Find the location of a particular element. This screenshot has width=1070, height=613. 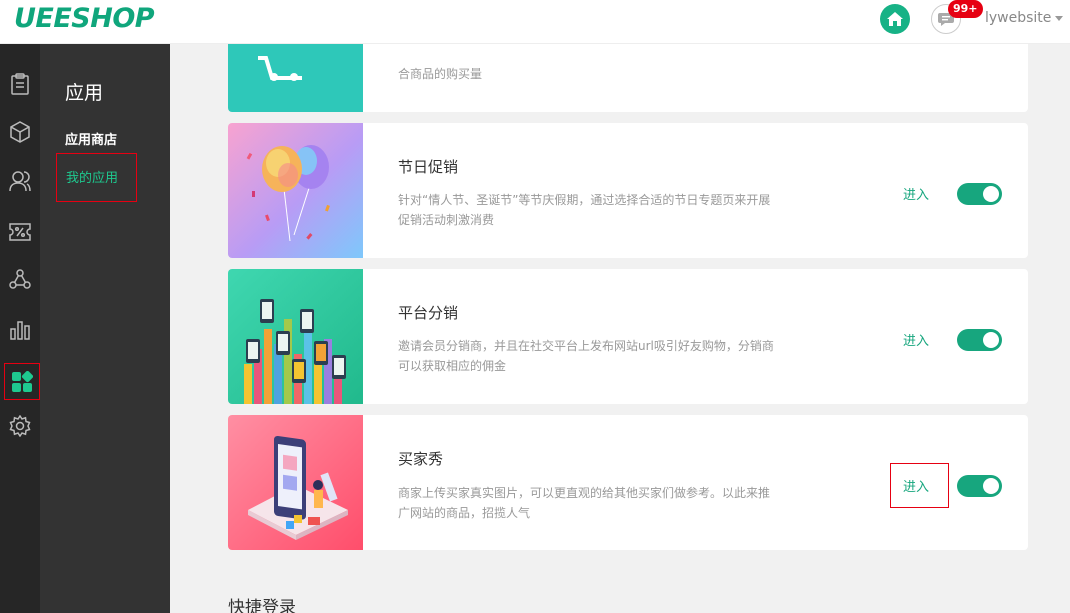

rail-item-marketing is located at coordinates (20, 232).